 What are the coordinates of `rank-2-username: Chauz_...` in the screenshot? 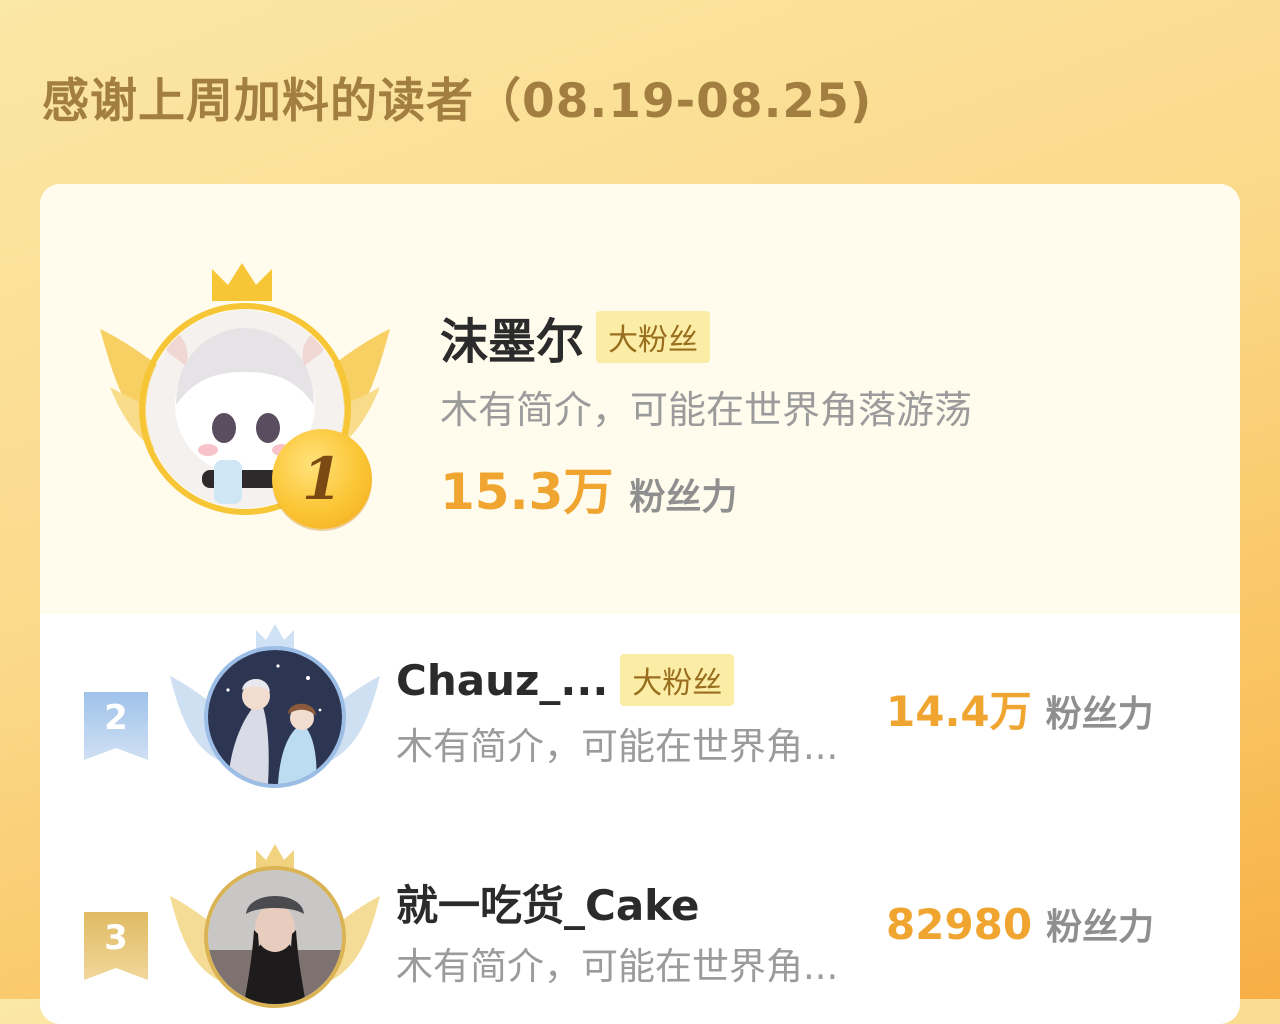 It's located at (502, 680).